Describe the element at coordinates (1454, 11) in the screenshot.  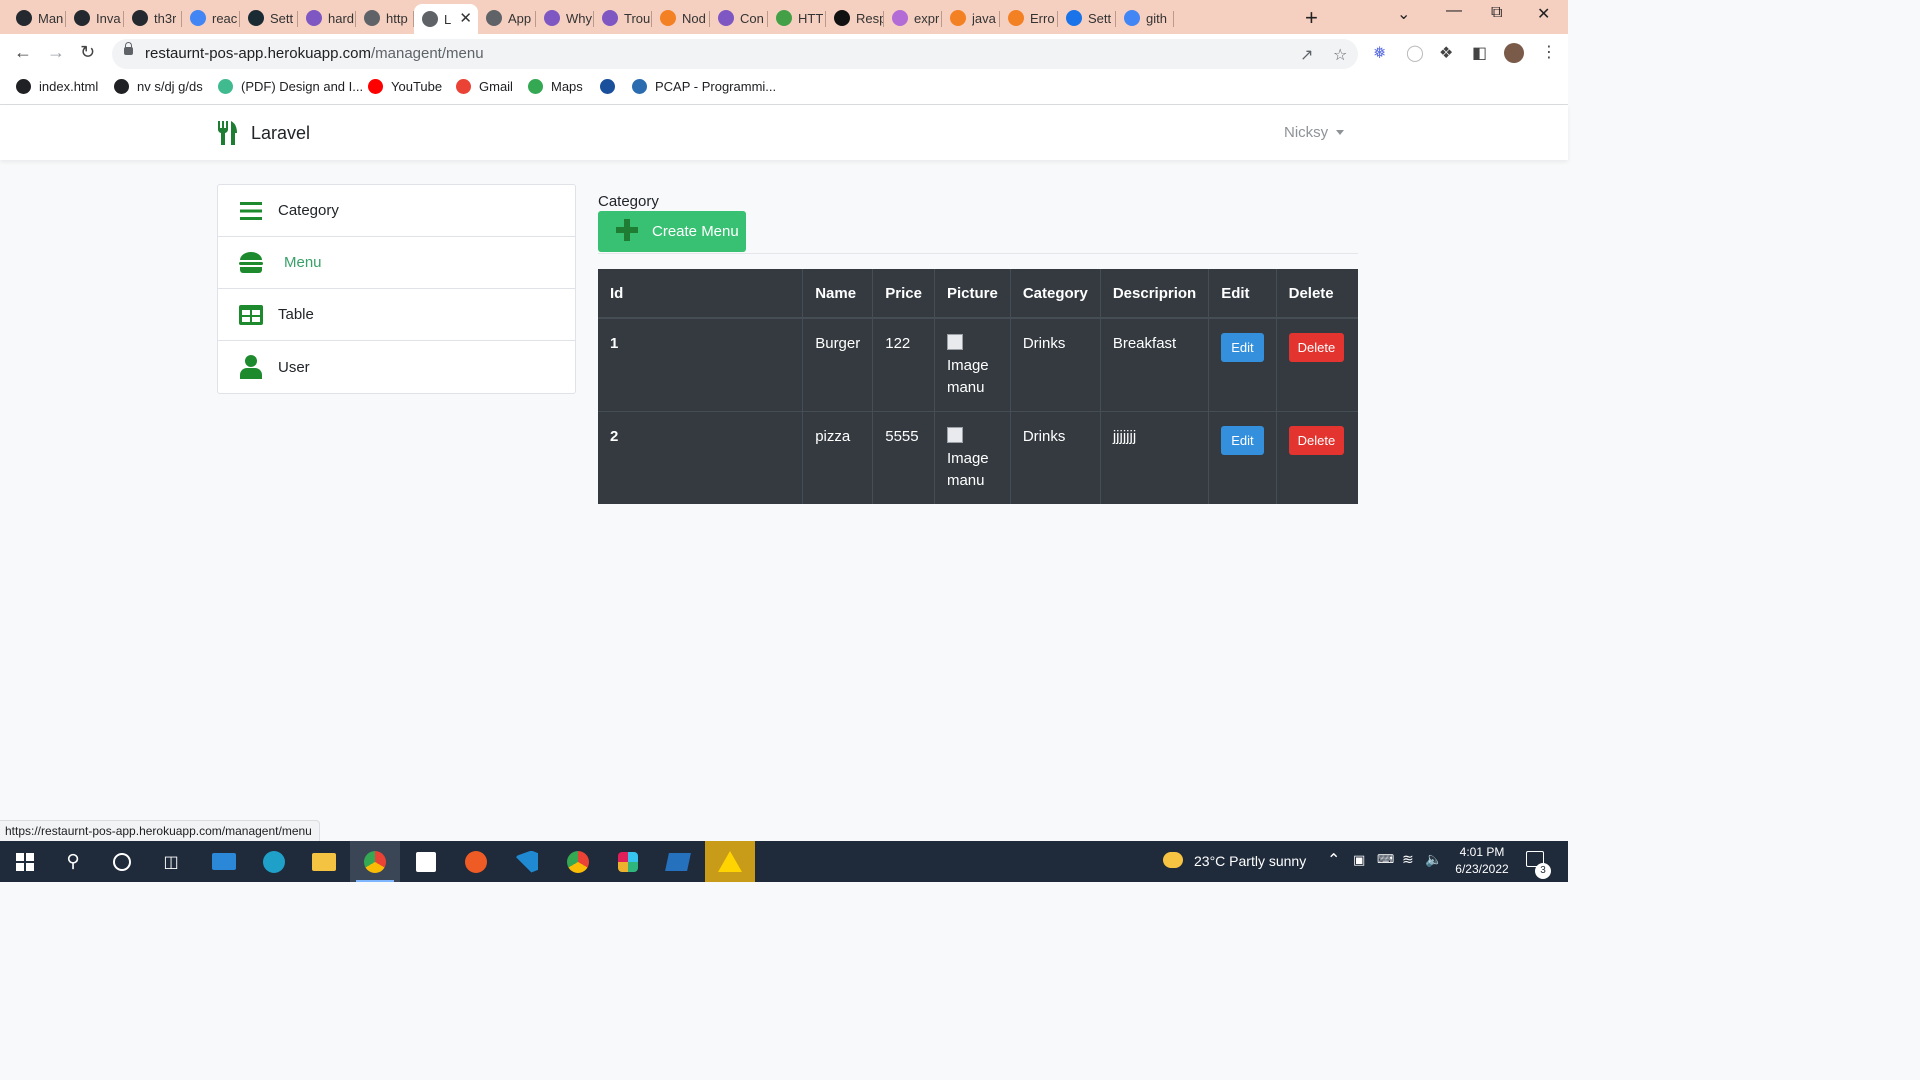
I see `minimize-button: —` at that location.